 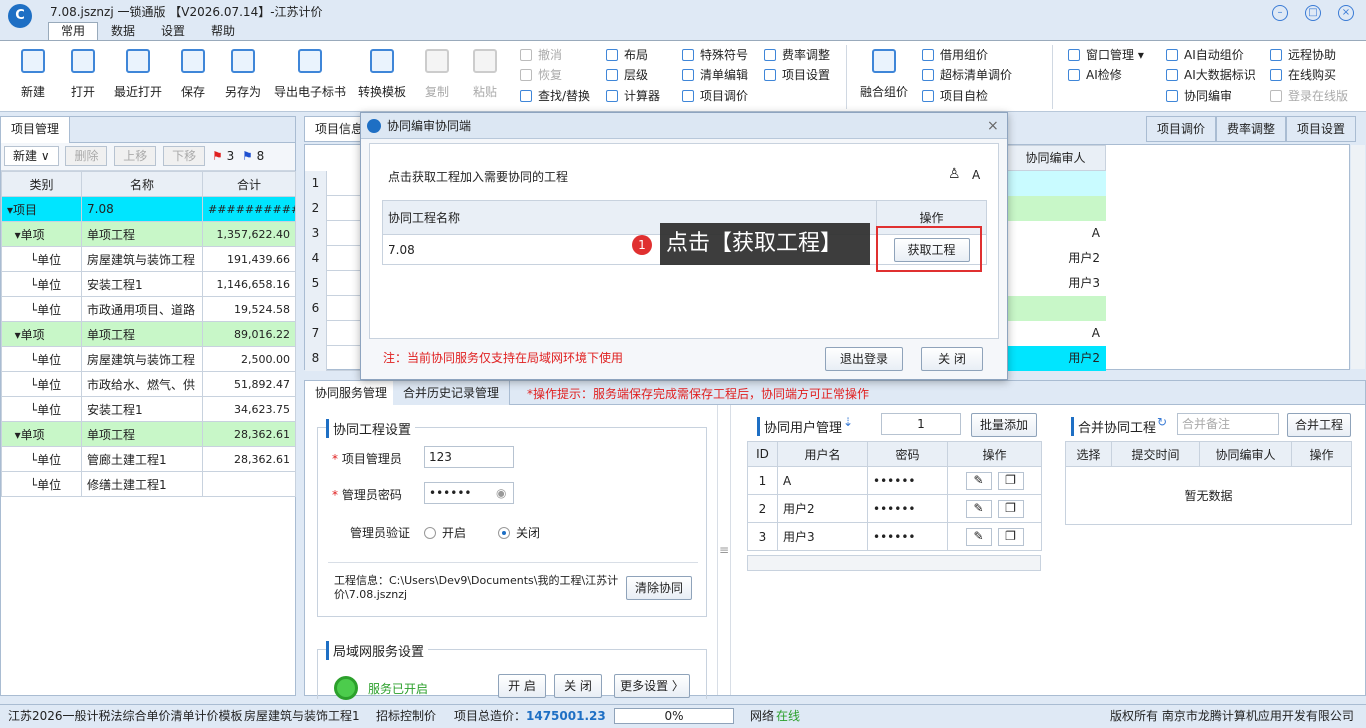 I want to click on list-edit-button: 清单编辑, so click(x=715, y=75).